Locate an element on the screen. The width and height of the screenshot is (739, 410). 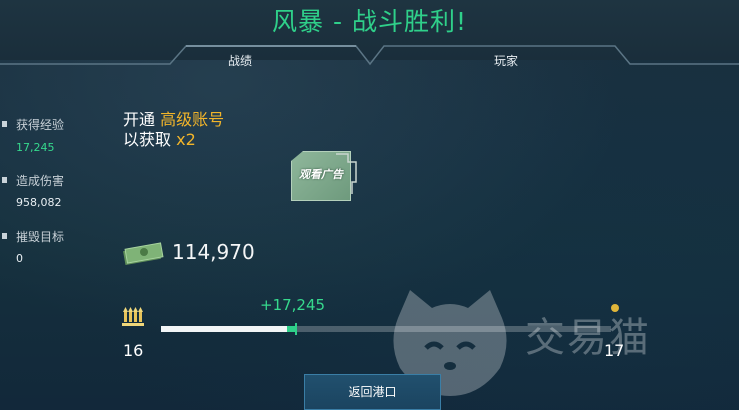
rank-insignia-icon is located at coordinates (133, 316).